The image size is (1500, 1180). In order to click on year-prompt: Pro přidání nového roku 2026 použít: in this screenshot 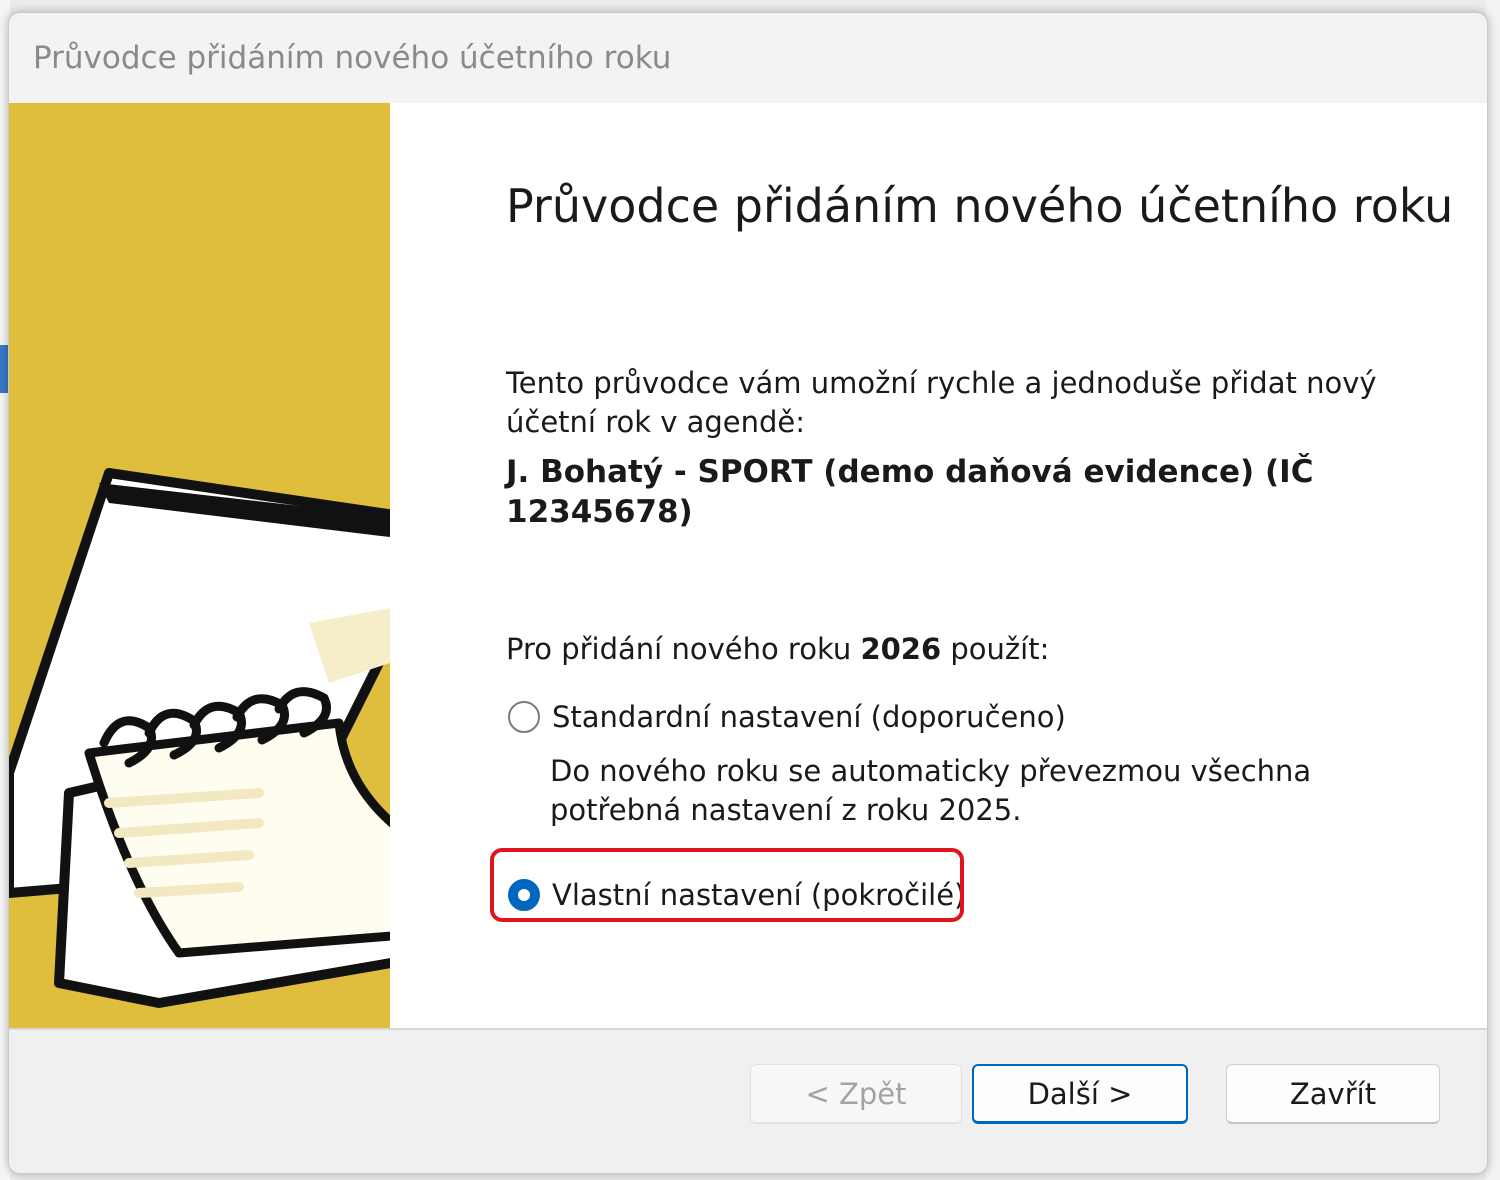, I will do `click(777, 649)`.